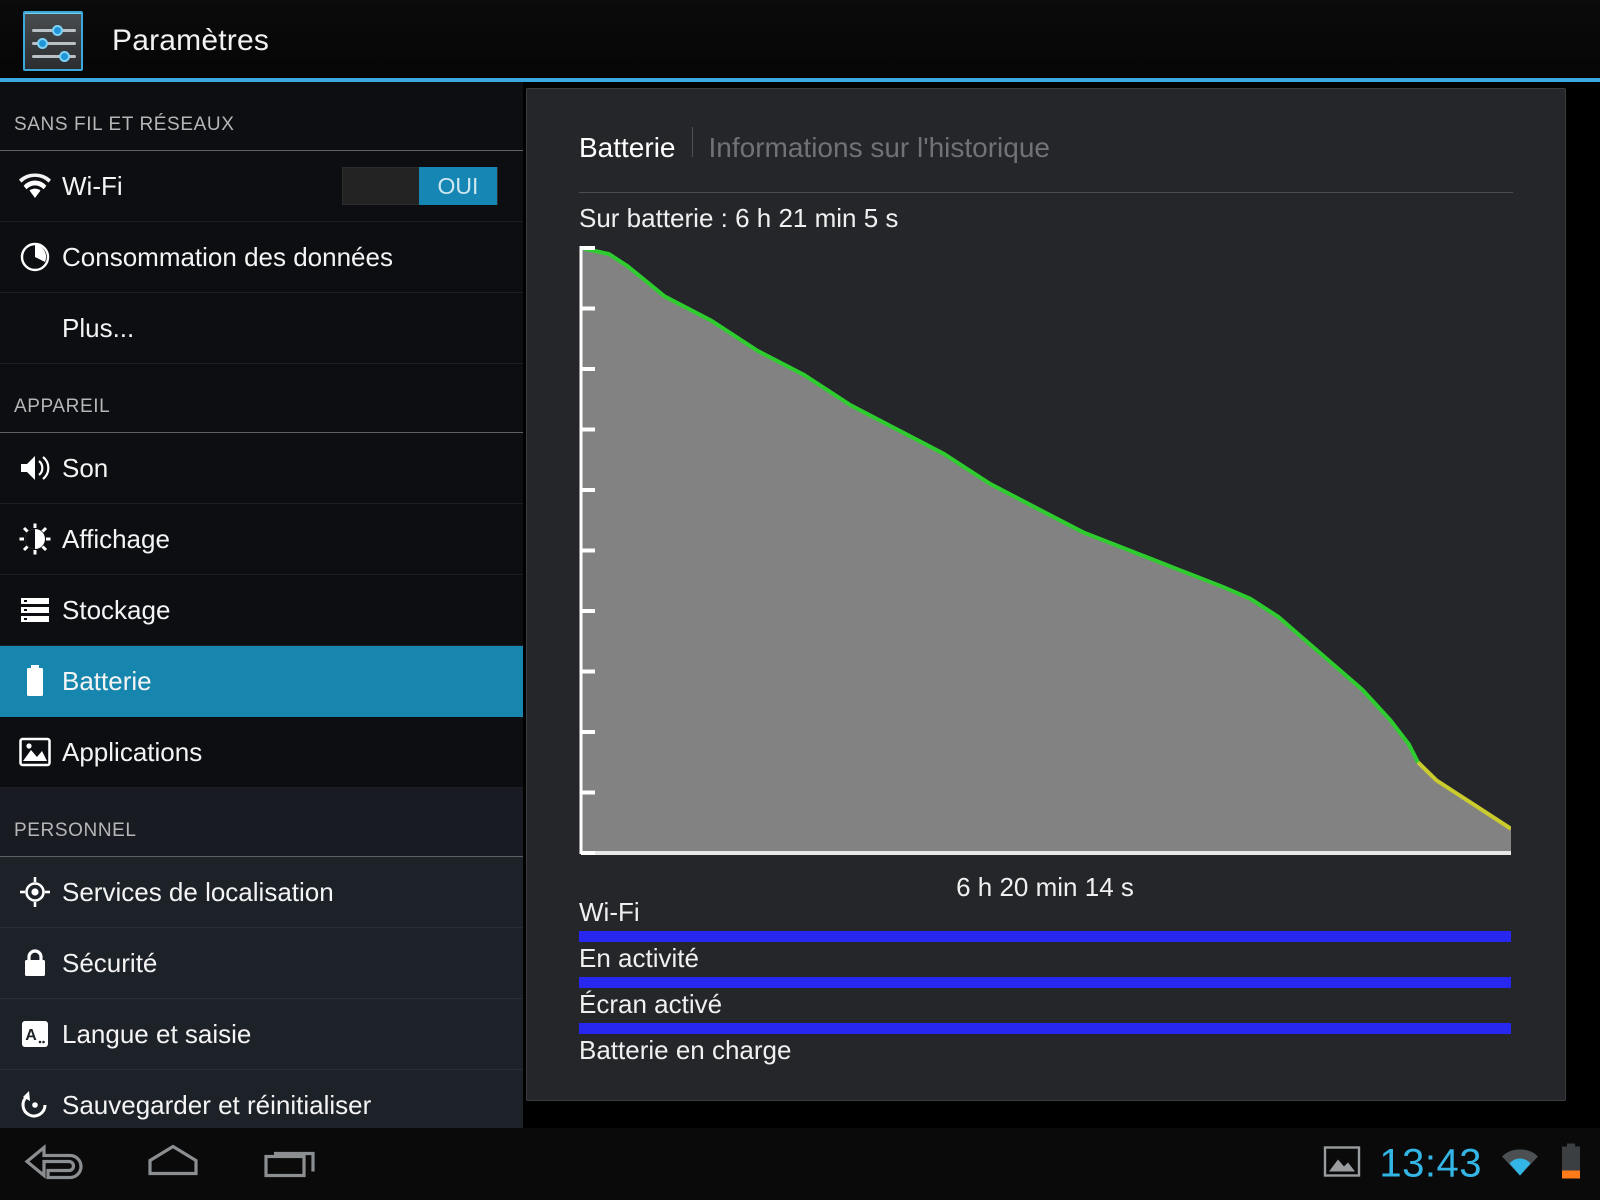  What do you see at coordinates (261, 681) in the screenshot?
I see `sidebar-item-battery: Batterie` at bounding box center [261, 681].